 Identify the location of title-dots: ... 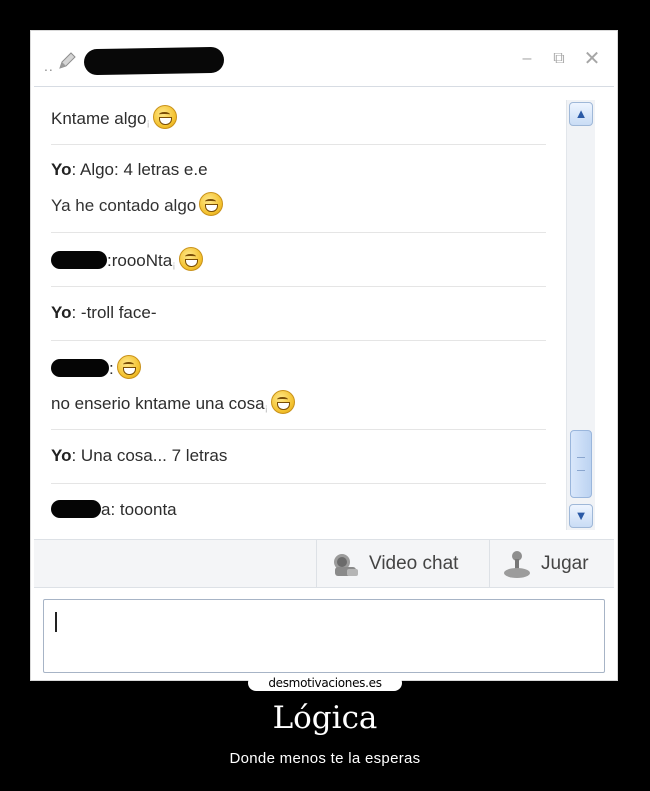
(49, 66).